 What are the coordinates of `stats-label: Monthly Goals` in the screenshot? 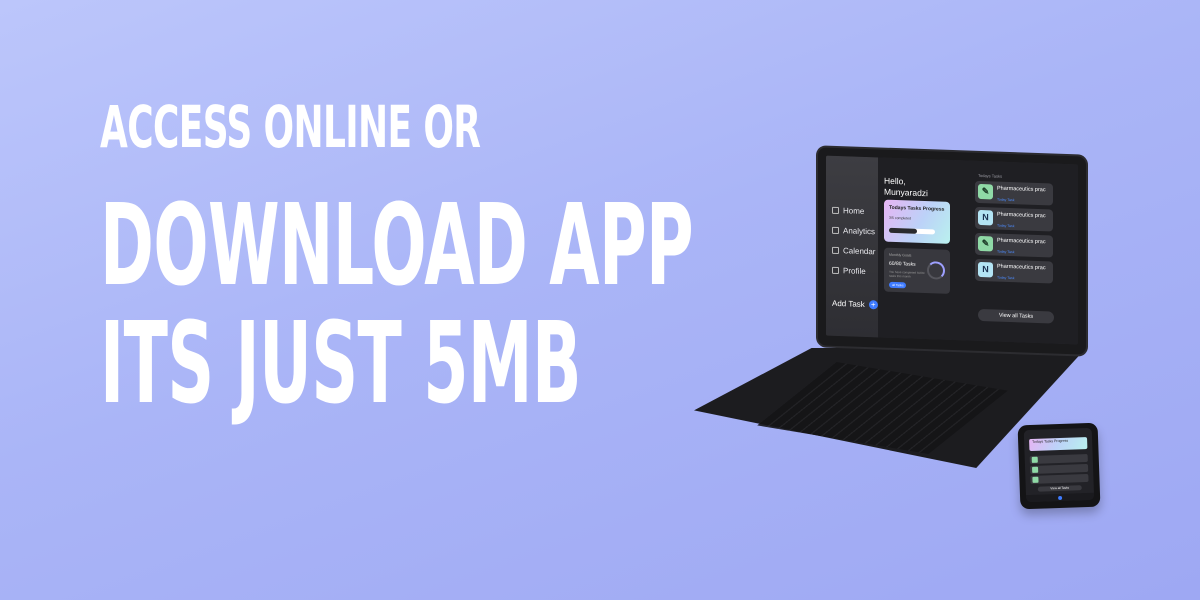 It's located at (900, 255).